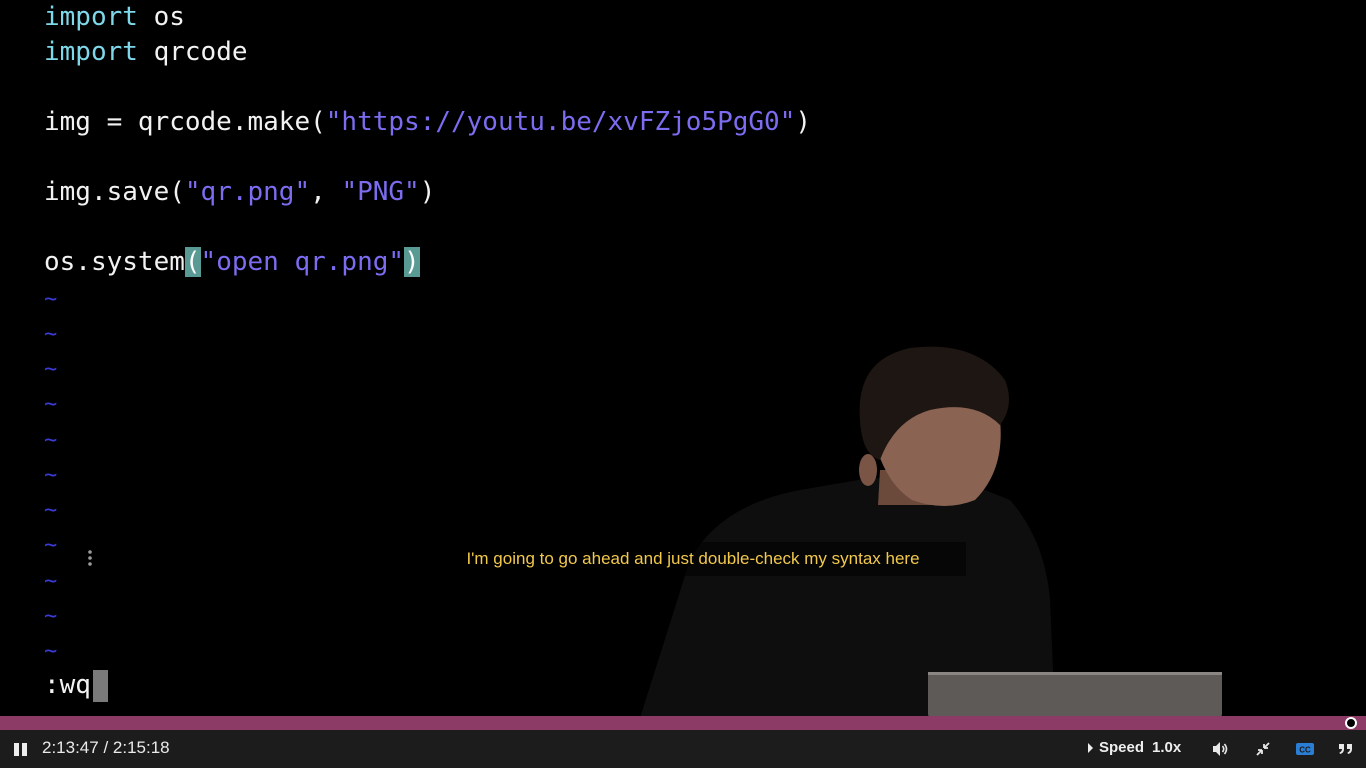  I want to click on svg-text: CC, so click(1305, 750).